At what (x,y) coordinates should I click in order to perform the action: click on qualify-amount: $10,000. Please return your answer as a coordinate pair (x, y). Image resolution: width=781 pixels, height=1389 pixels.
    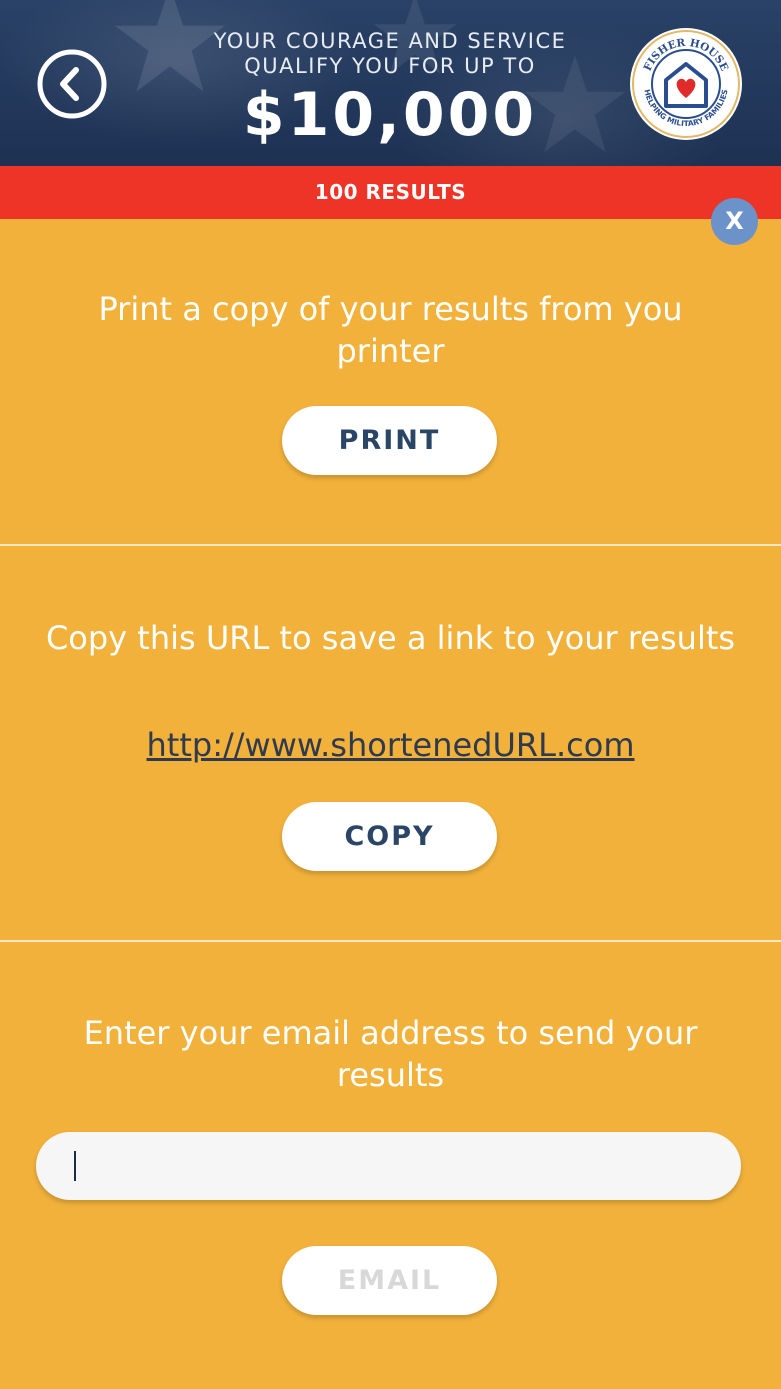
    Looking at the image, I should click on (390, 115).